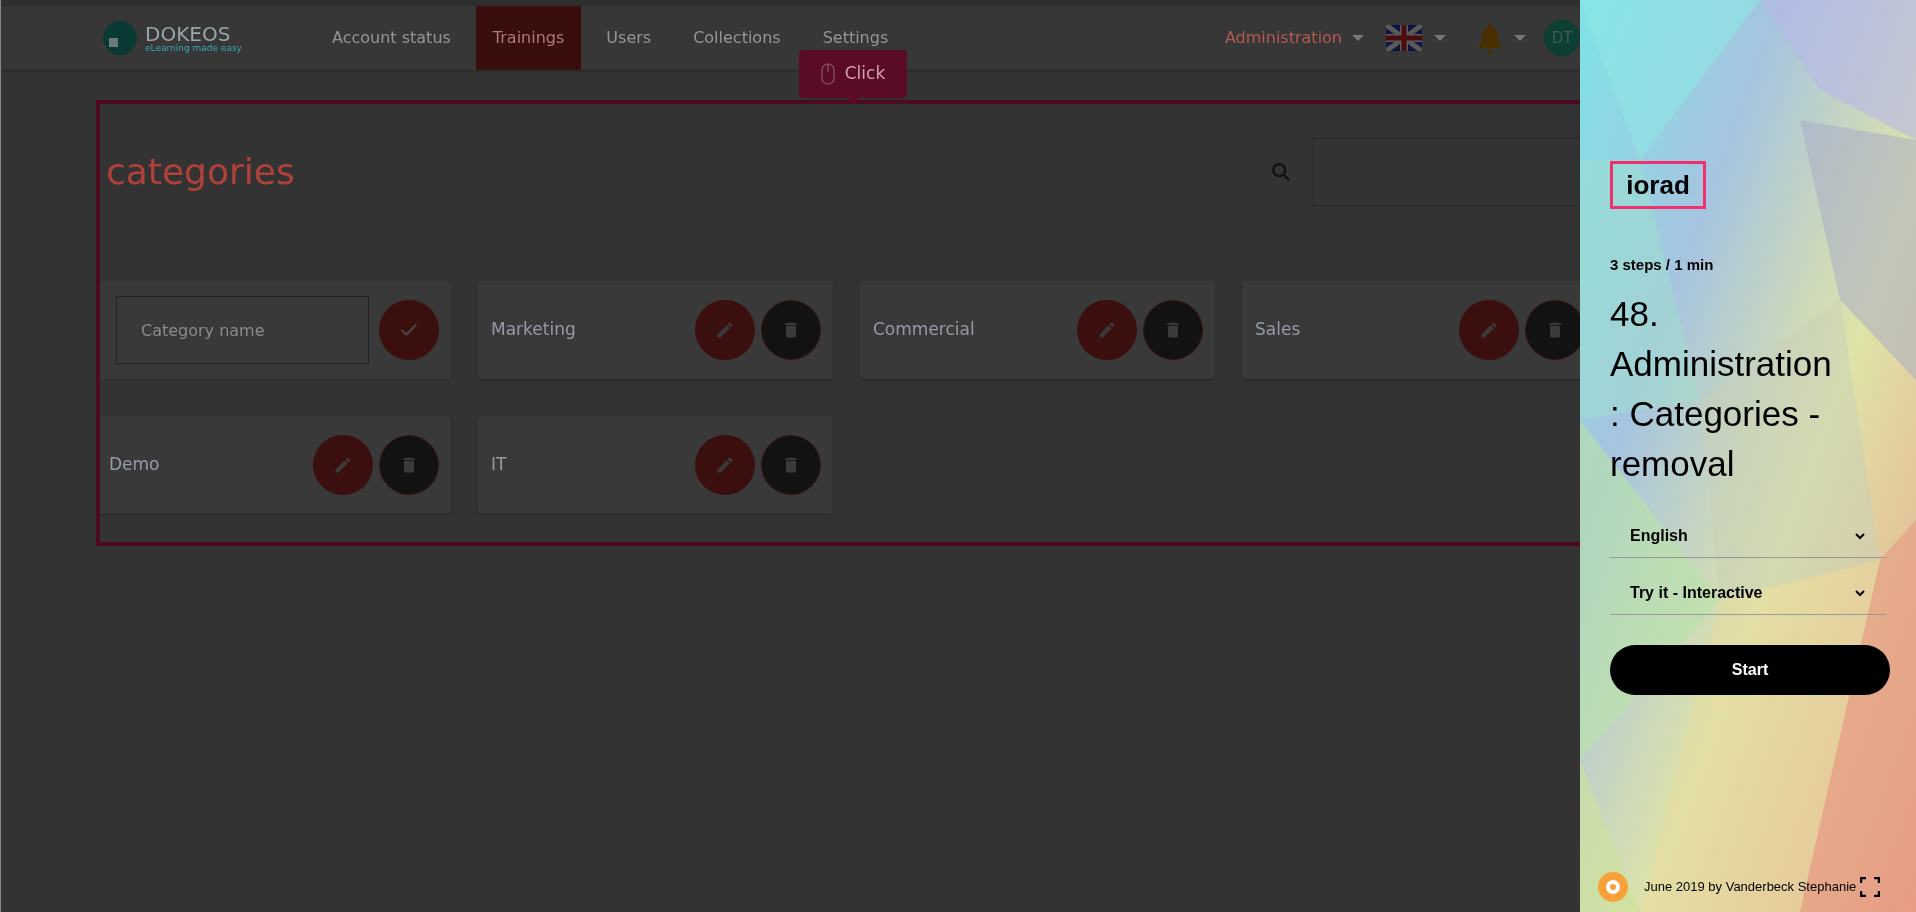 Image resolution: width=1916 pixels, height=912 pixels. I want to click on logo-tagline: eLearning made easy, so click(193, 48).